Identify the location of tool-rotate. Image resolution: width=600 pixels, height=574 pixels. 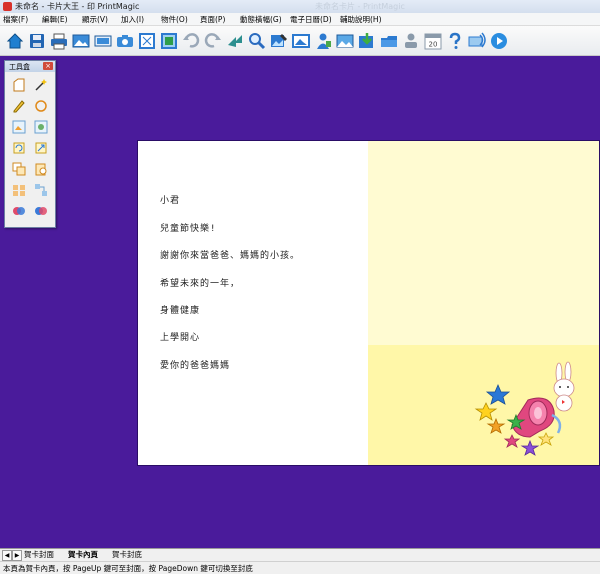
(19, 148).